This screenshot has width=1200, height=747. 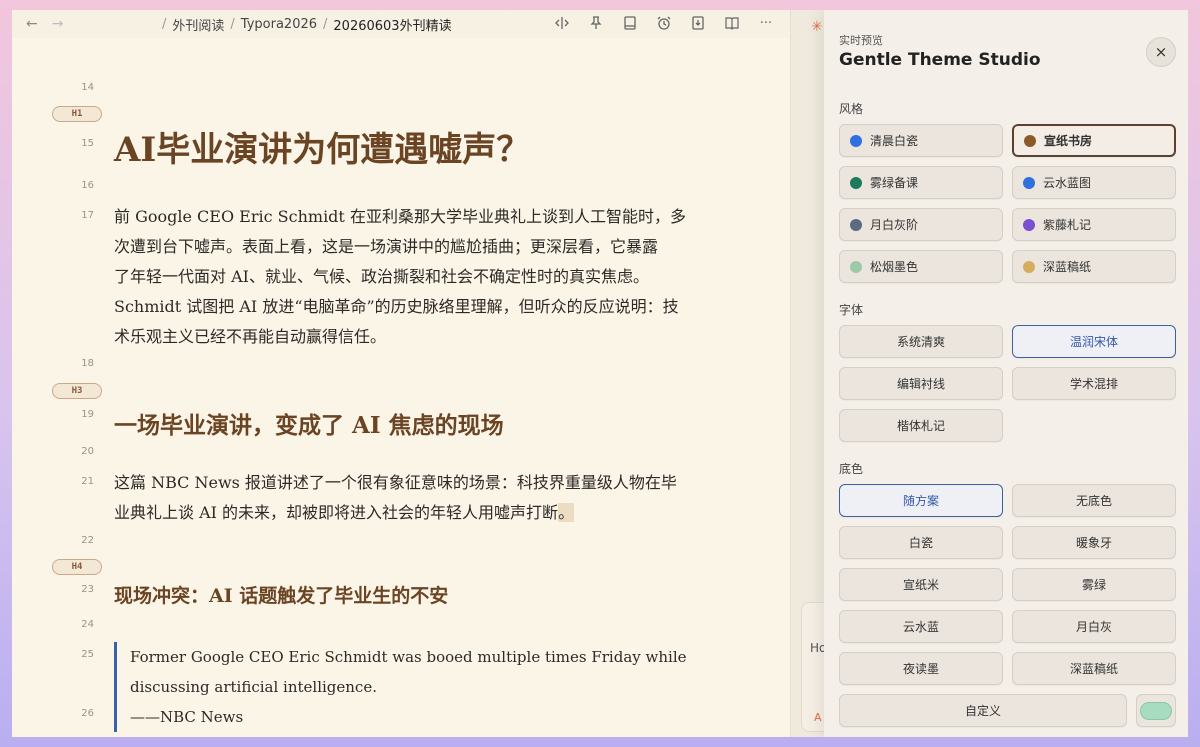 I want to click on font-option: 系统清爽, so click(x=921, y=341).